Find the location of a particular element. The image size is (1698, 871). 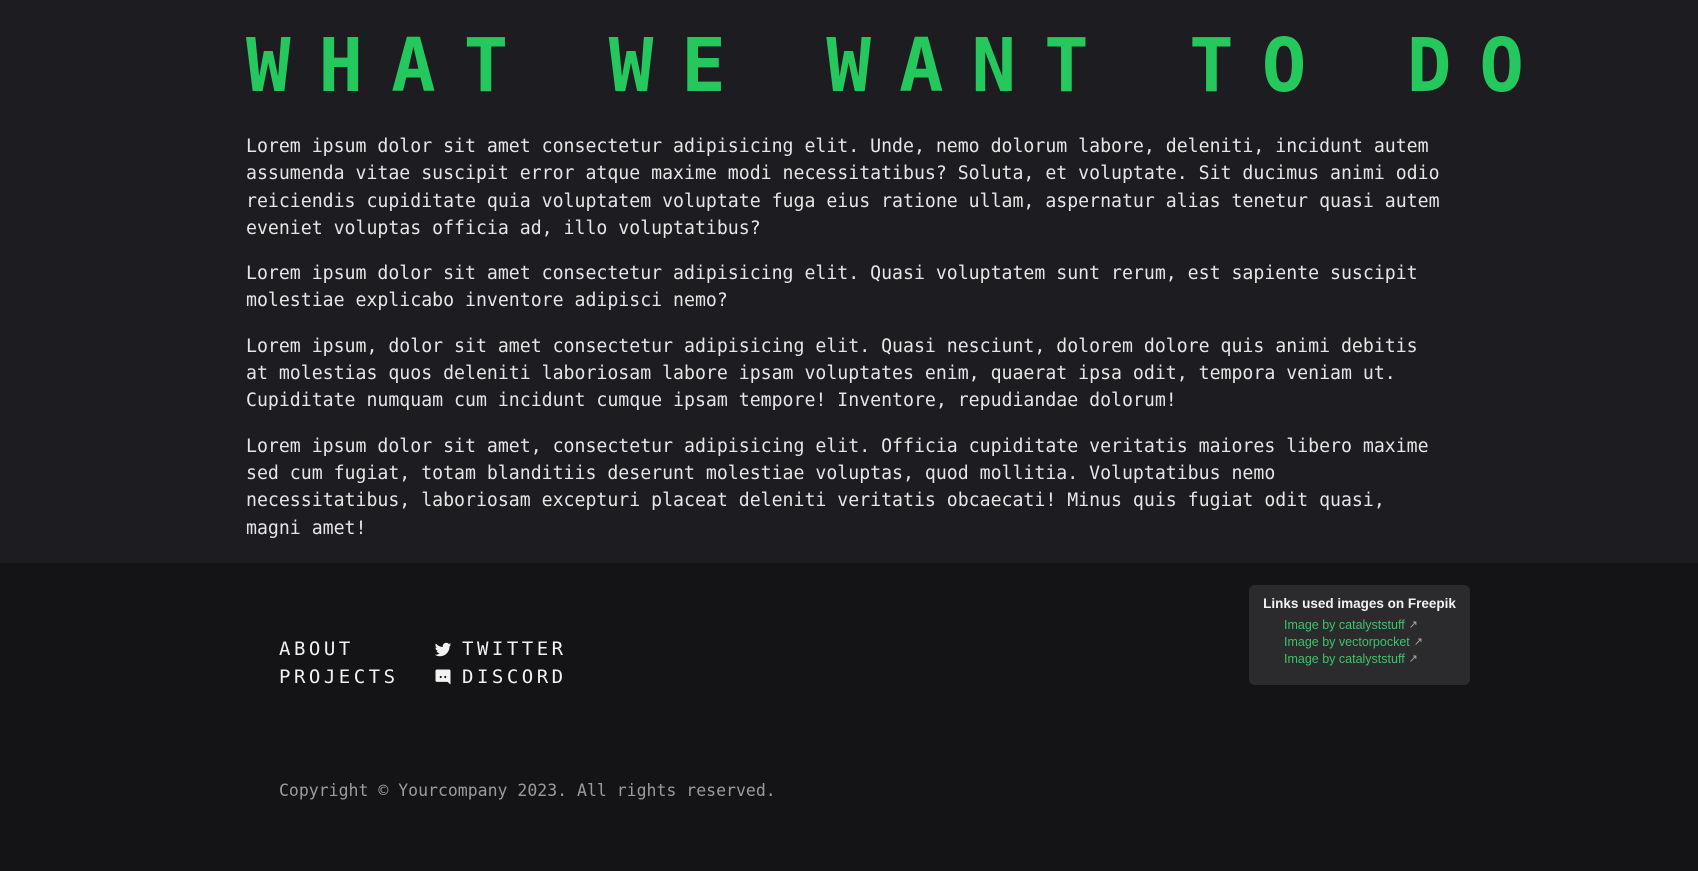

credits-title: Links used images on Freepik is located at coordinates (1359, 603).